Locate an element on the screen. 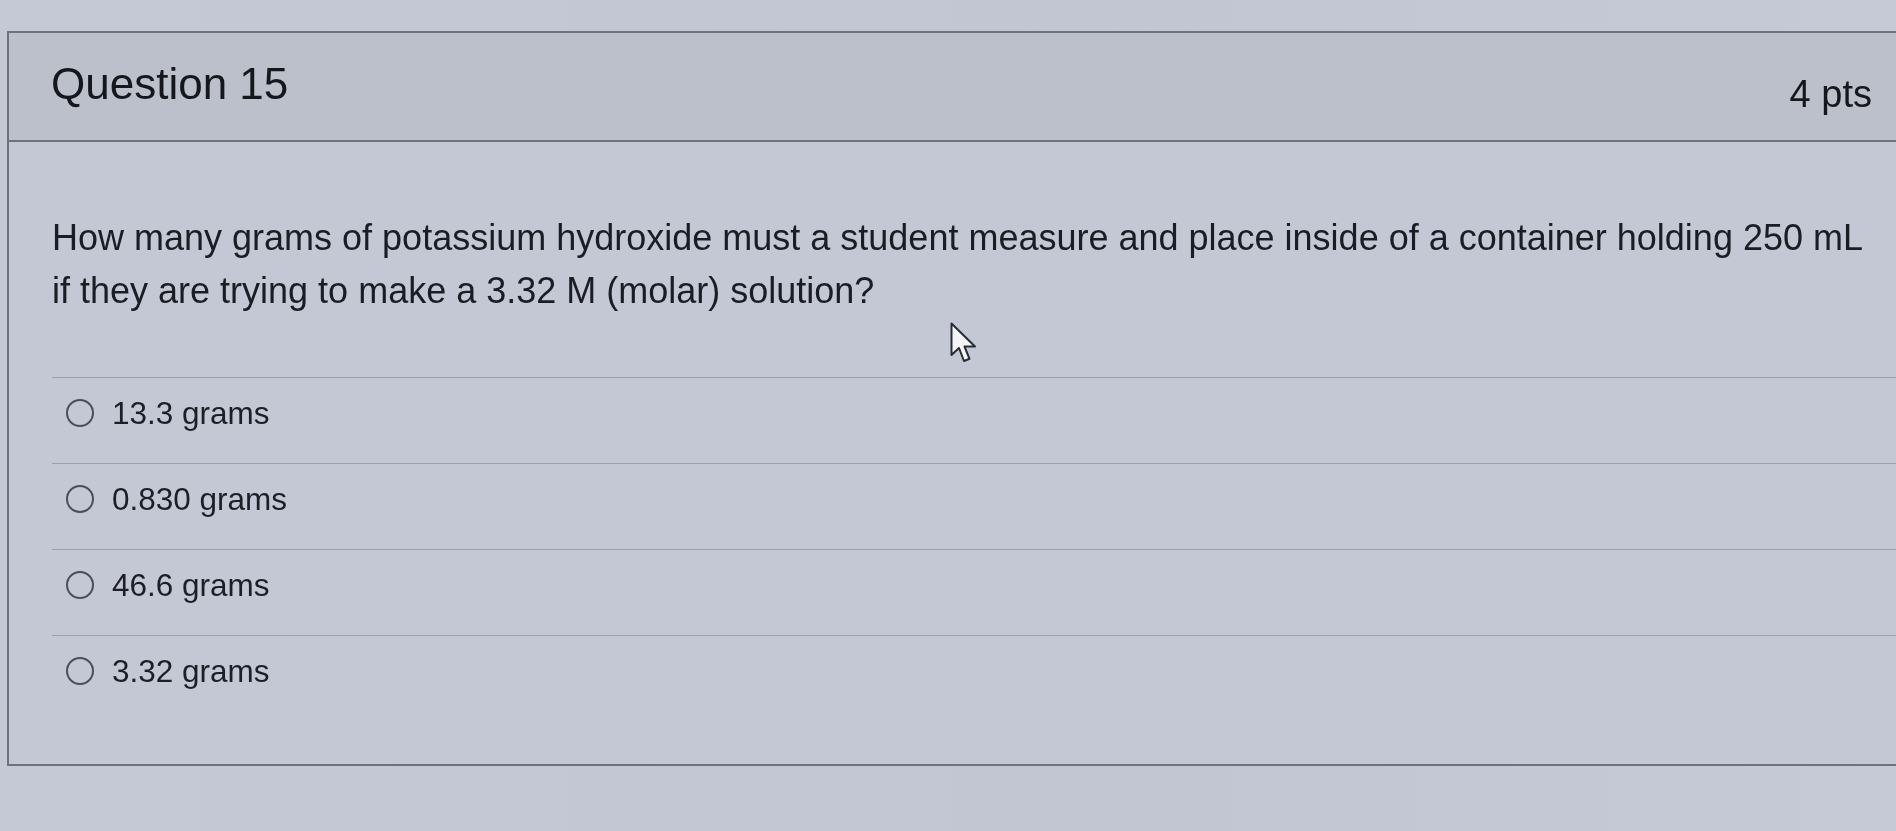  question-text: How many grams of potassium hydroxide must a student measure and place inside of a container holding 250 mL if they are trying to make a 3.32 M (molar) solution? is located at coordinates (957, 264).